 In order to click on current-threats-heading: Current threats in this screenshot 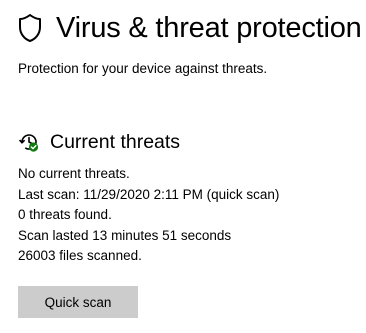, I will do `click(115, 142)`.